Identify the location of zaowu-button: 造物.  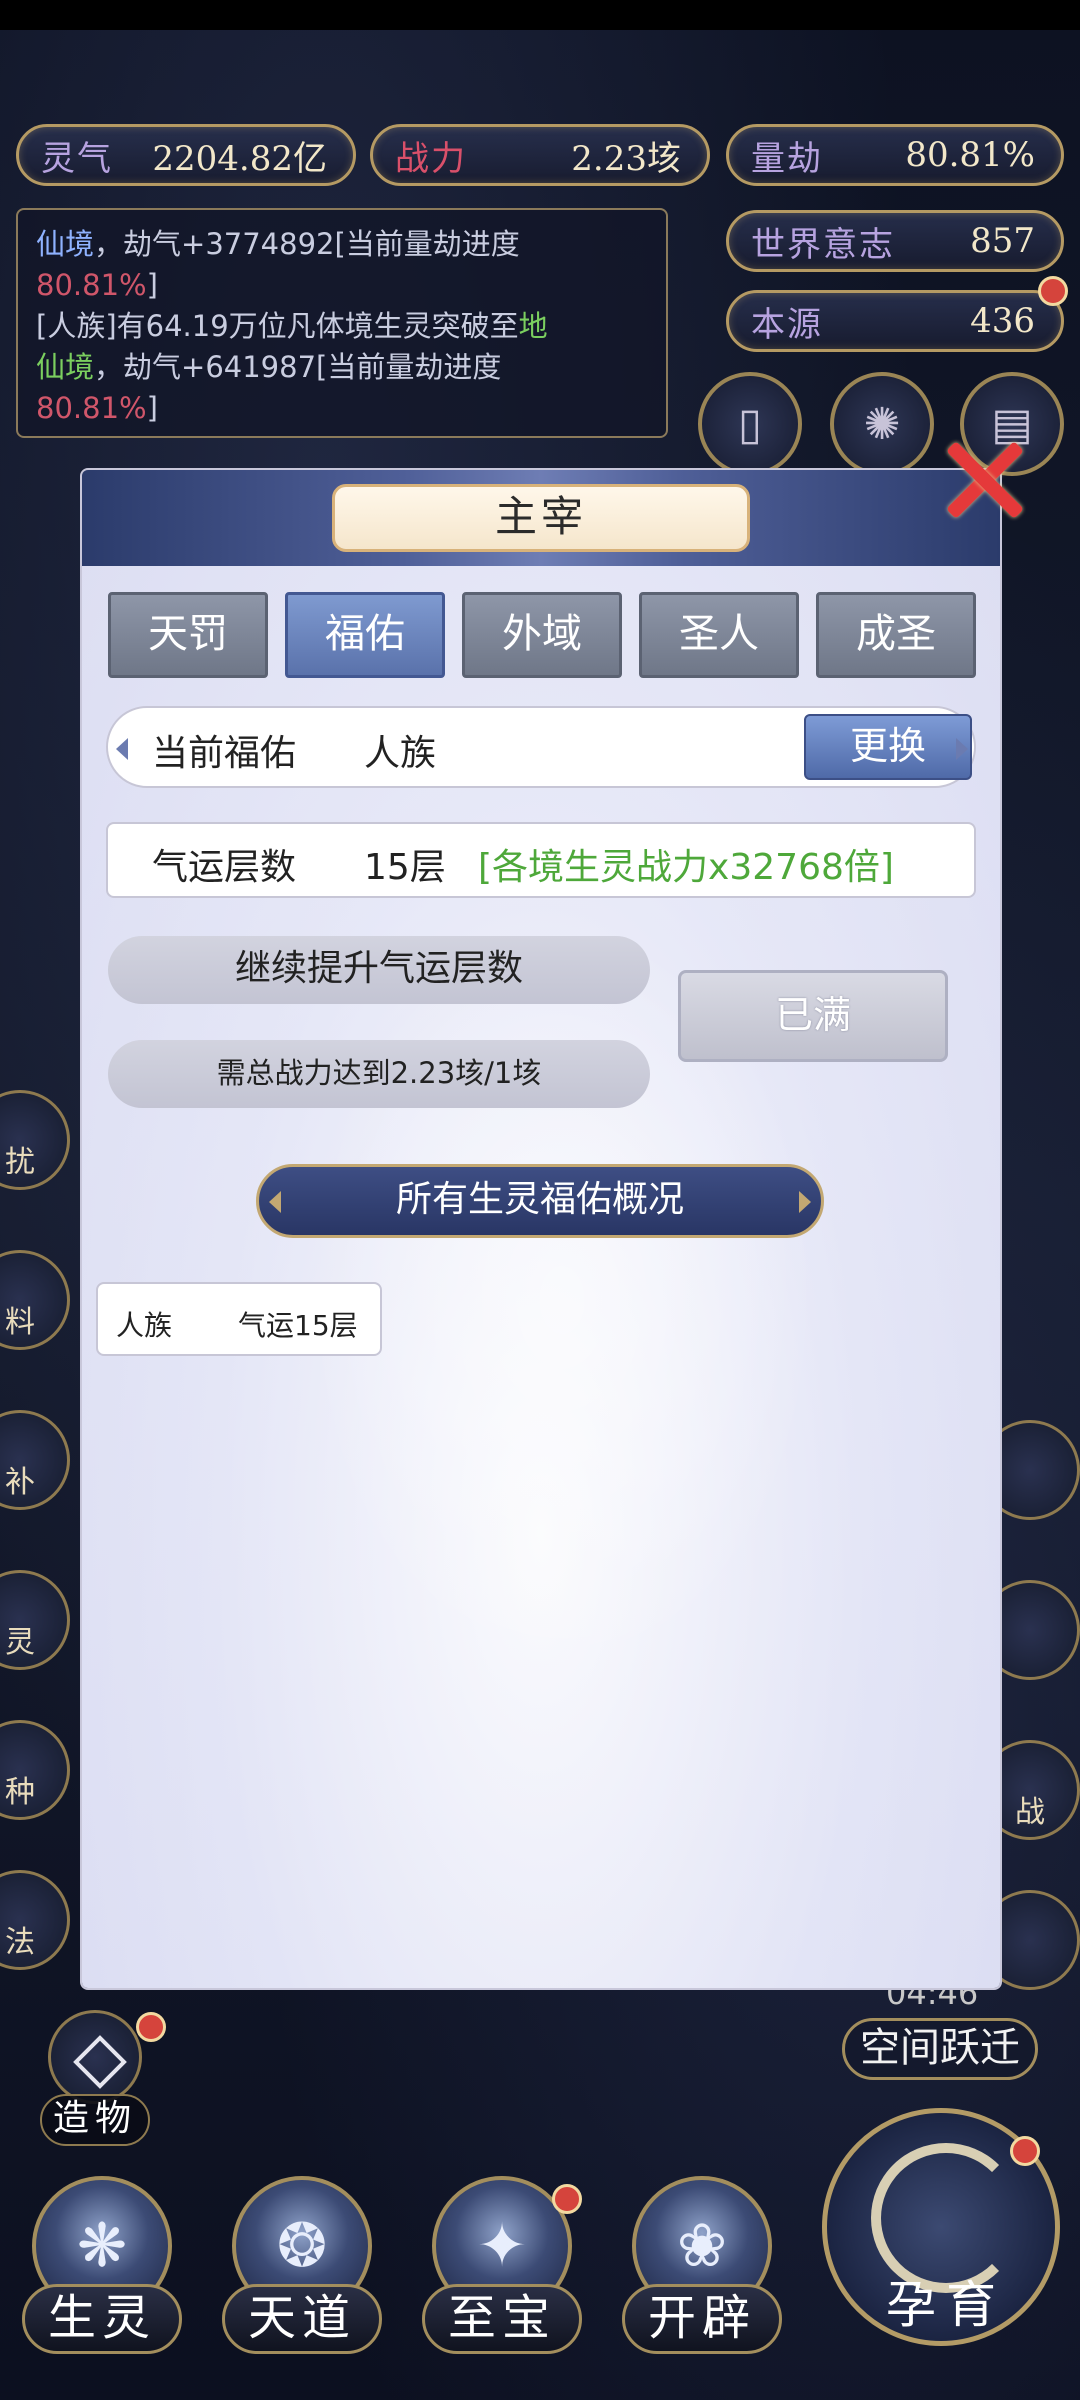
(95, 2080).